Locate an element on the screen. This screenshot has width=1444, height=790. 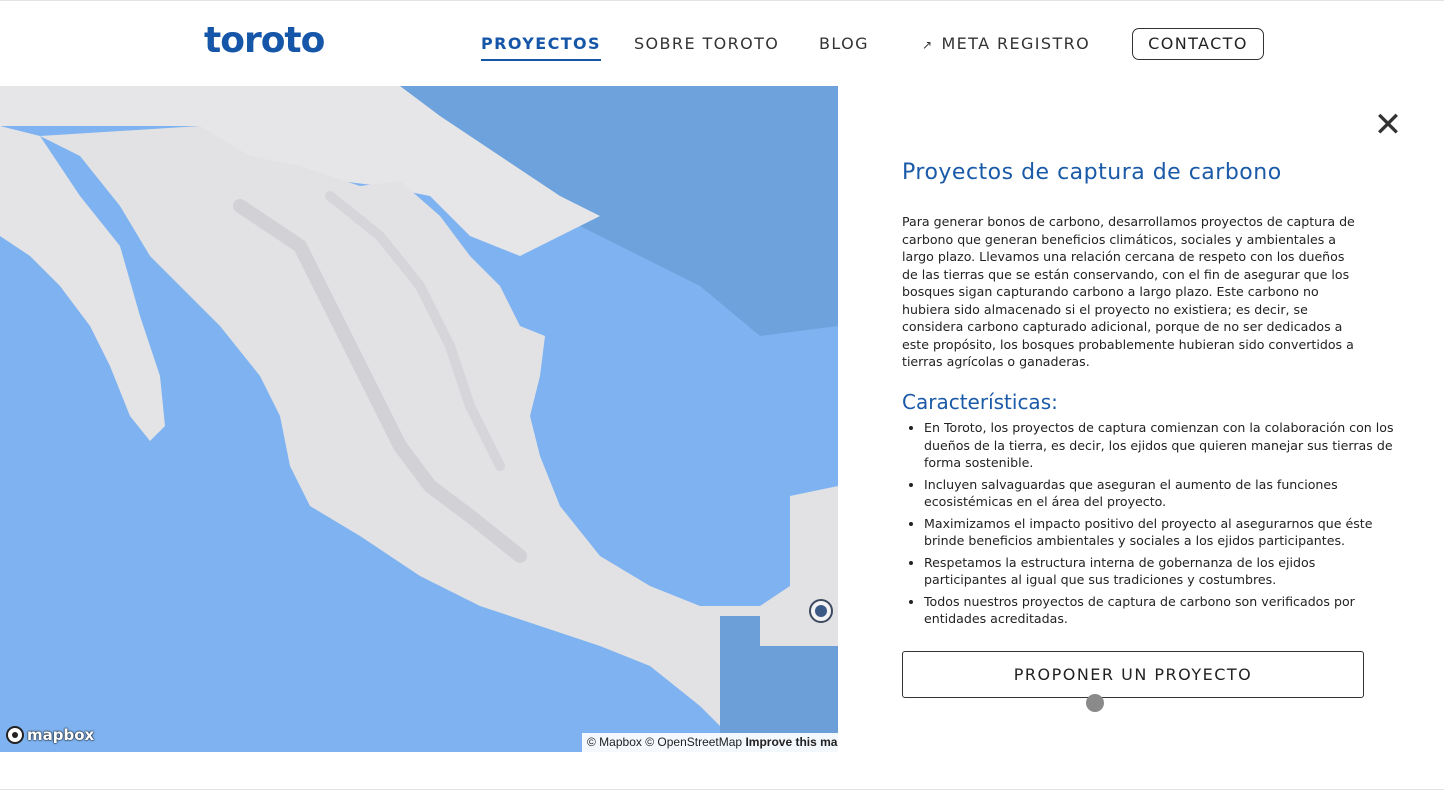
mapbox-icon is located at coordinates (15, 735).